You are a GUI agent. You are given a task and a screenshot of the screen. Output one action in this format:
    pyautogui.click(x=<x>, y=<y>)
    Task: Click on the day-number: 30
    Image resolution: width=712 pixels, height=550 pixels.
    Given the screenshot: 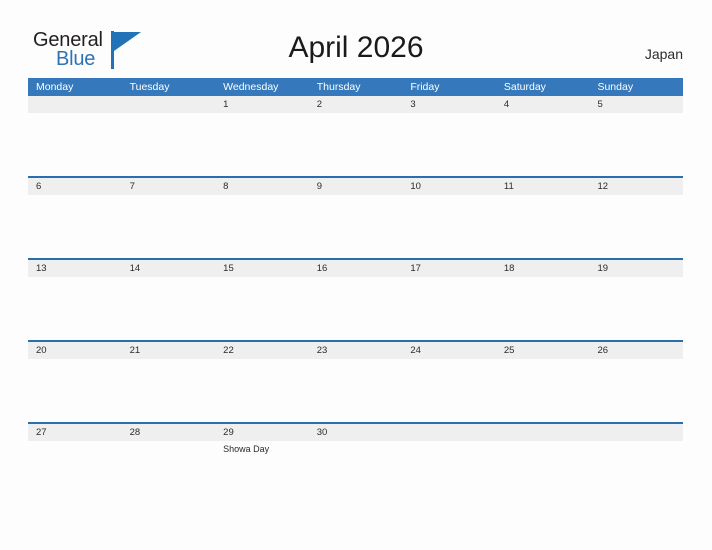 What is the action you would take?
    pyautogui.click(x=356, y=432)
    